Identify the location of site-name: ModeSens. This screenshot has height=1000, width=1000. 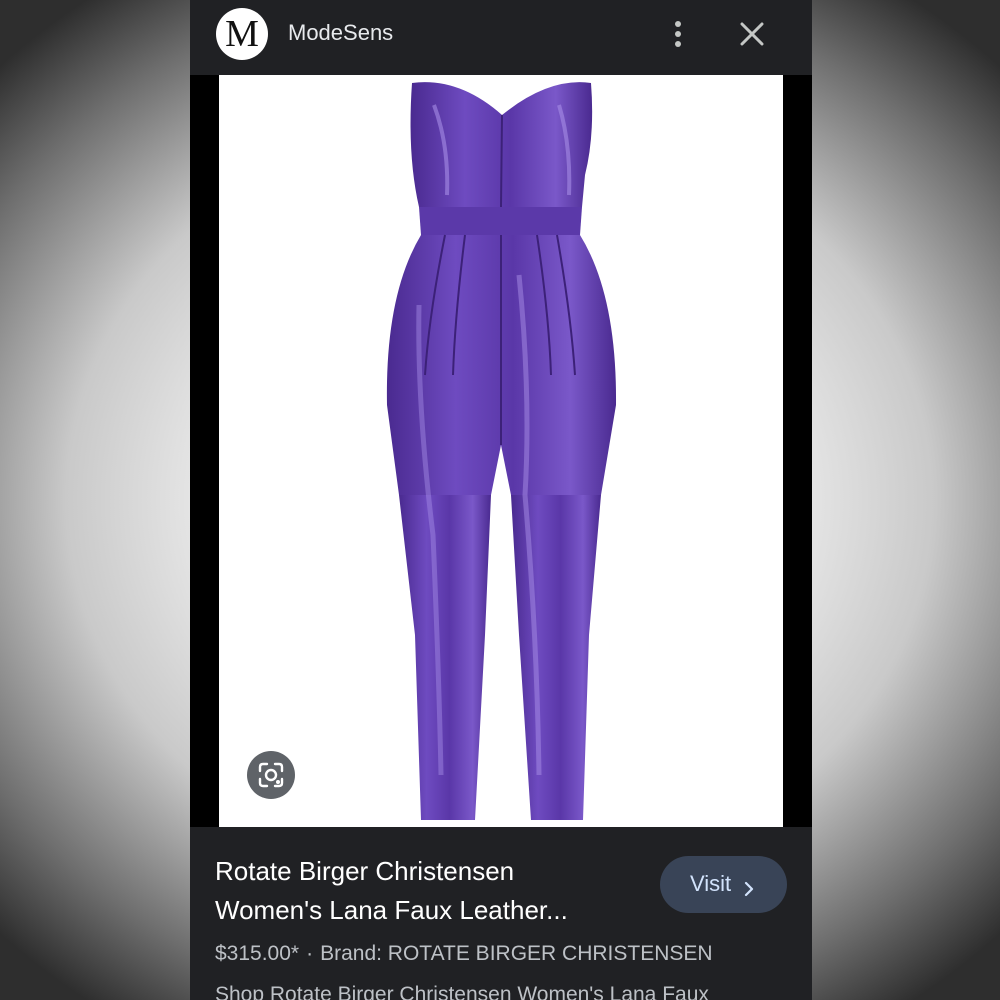
(340, 33).